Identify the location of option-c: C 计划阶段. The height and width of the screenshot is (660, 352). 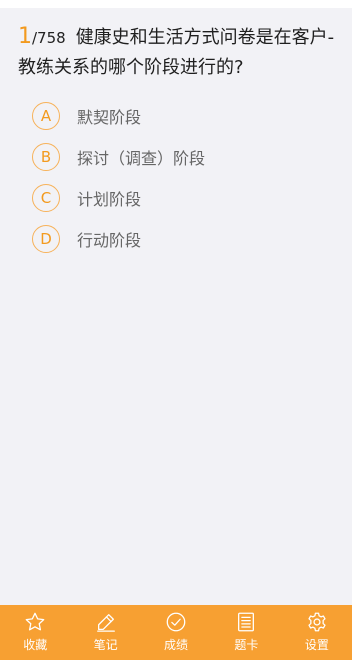
(182, 197).